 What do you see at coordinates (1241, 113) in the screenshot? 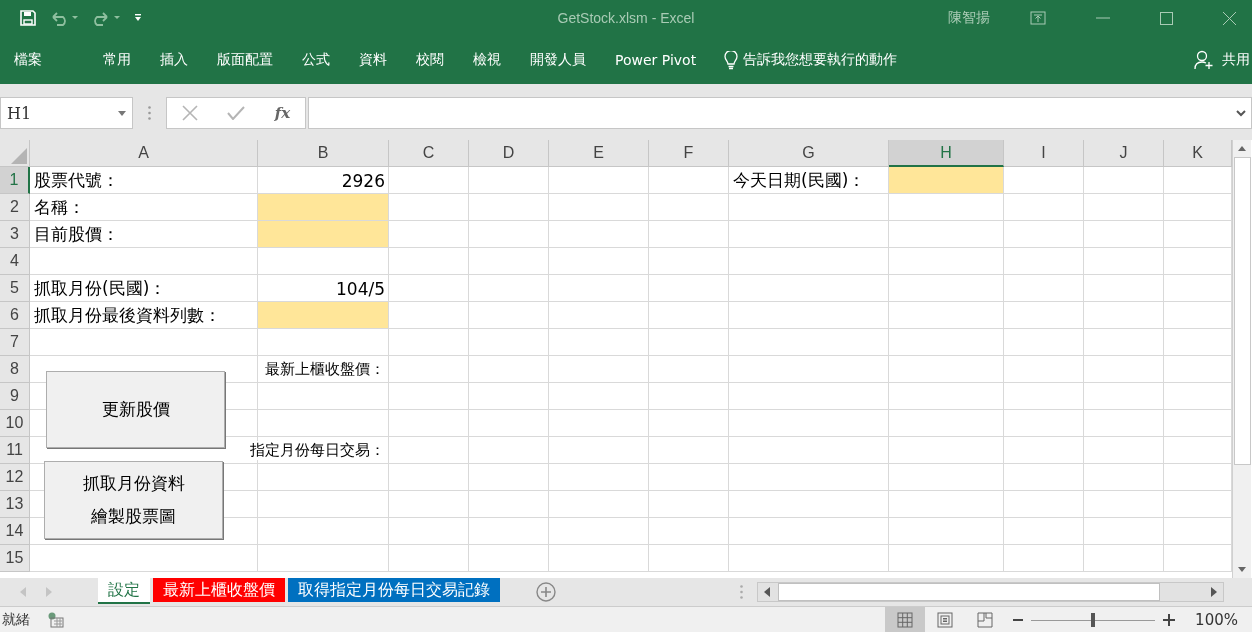
I see `expand-icon` at bounding box center [1241, 113].